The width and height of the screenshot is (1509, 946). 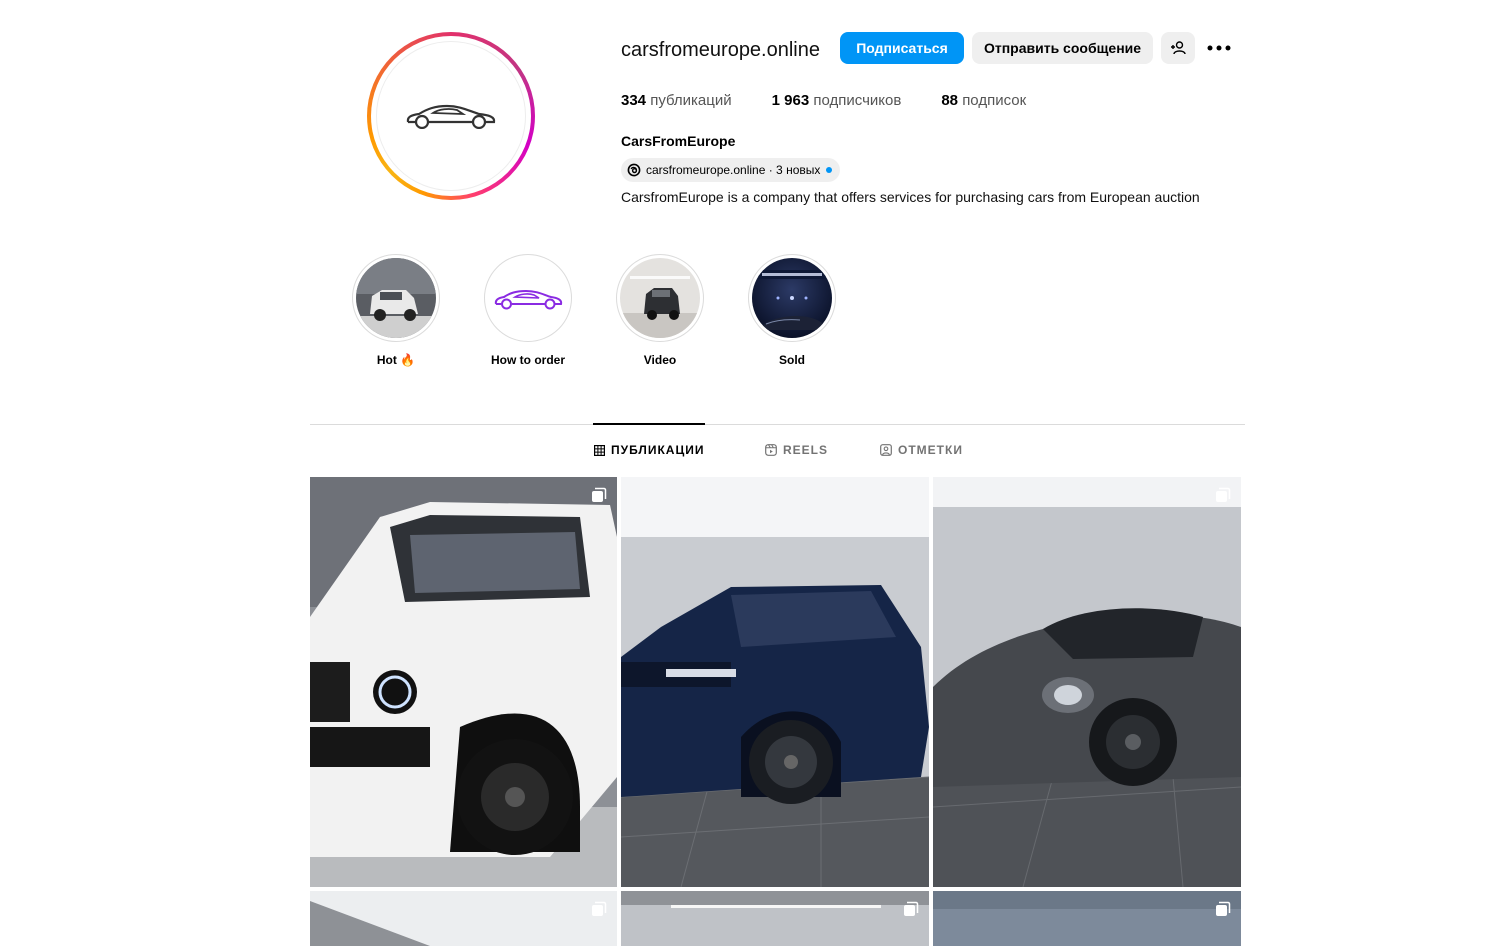 I want to click on threads-icon, so click(x=634, y=170).